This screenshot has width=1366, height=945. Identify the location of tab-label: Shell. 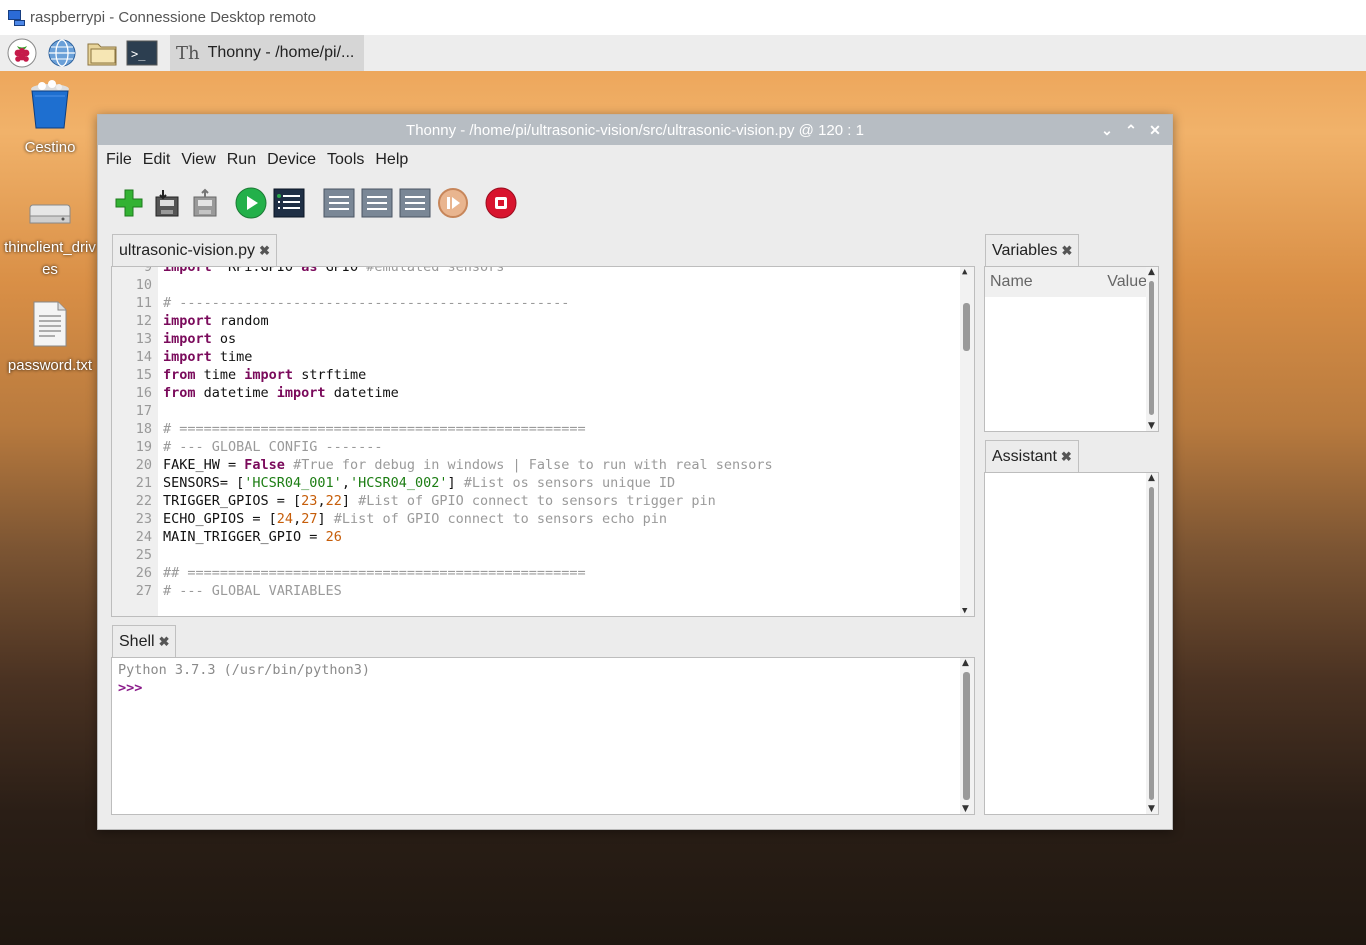
(137, 641).